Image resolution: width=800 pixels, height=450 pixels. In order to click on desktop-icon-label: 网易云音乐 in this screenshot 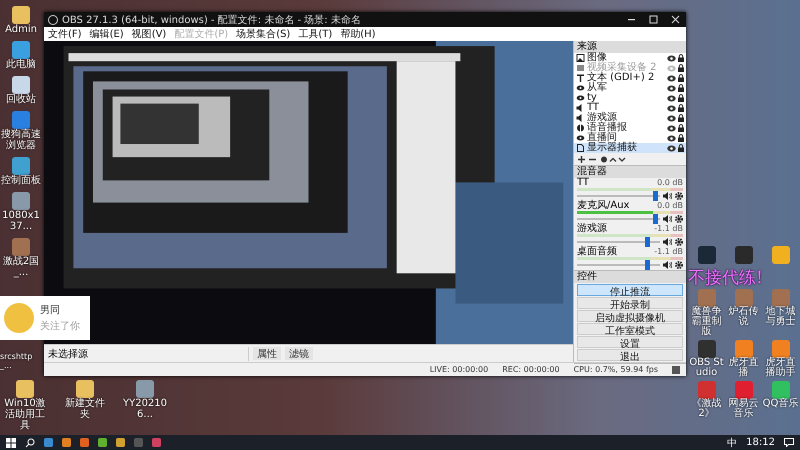, I will do `click(743, 409)`.